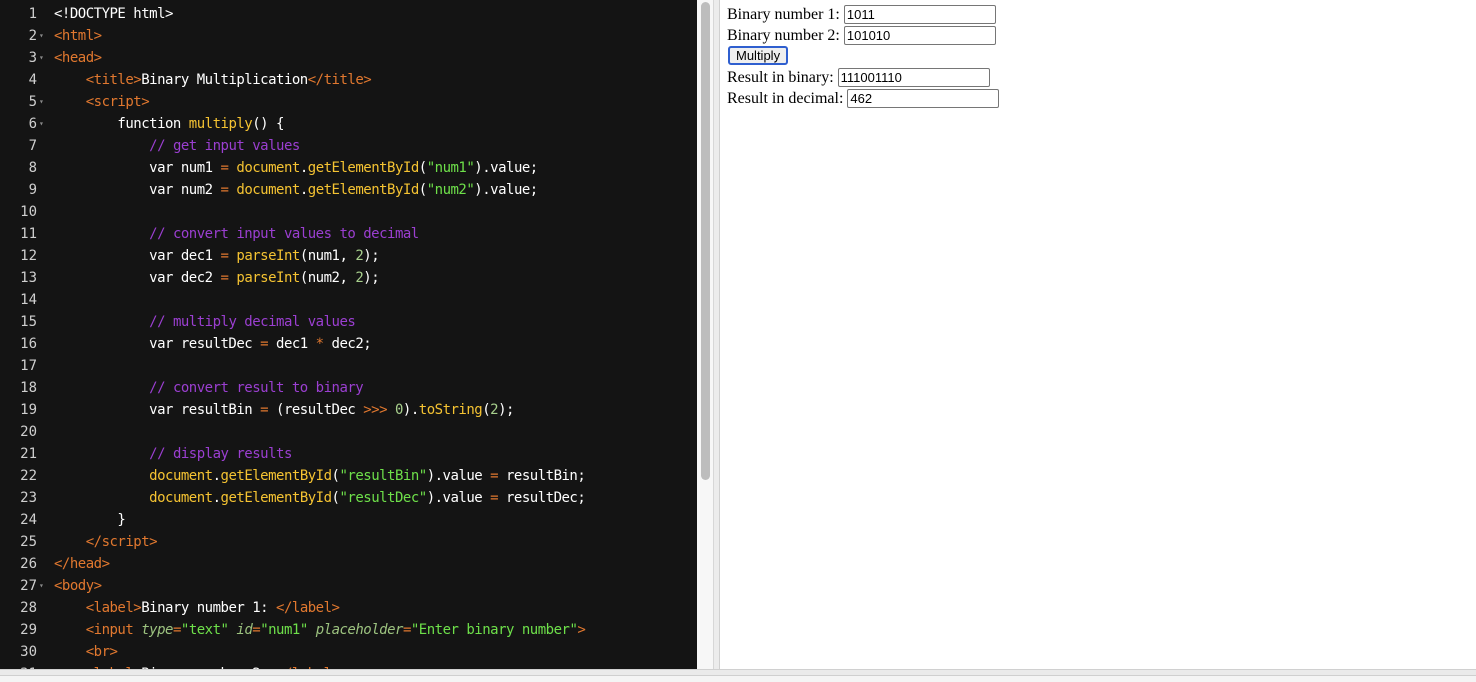 The image size is (1476, 682). I want to click on result-binary-input, so click(913, 77).